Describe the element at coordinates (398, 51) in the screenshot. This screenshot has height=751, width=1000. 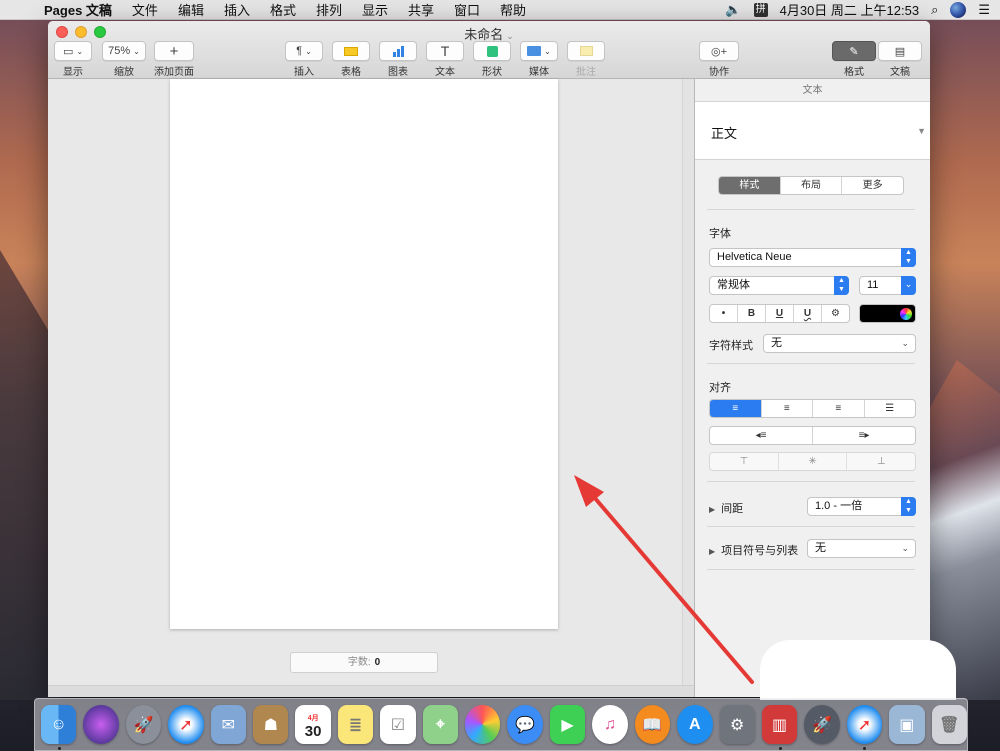
I see `chart-button` at that location.